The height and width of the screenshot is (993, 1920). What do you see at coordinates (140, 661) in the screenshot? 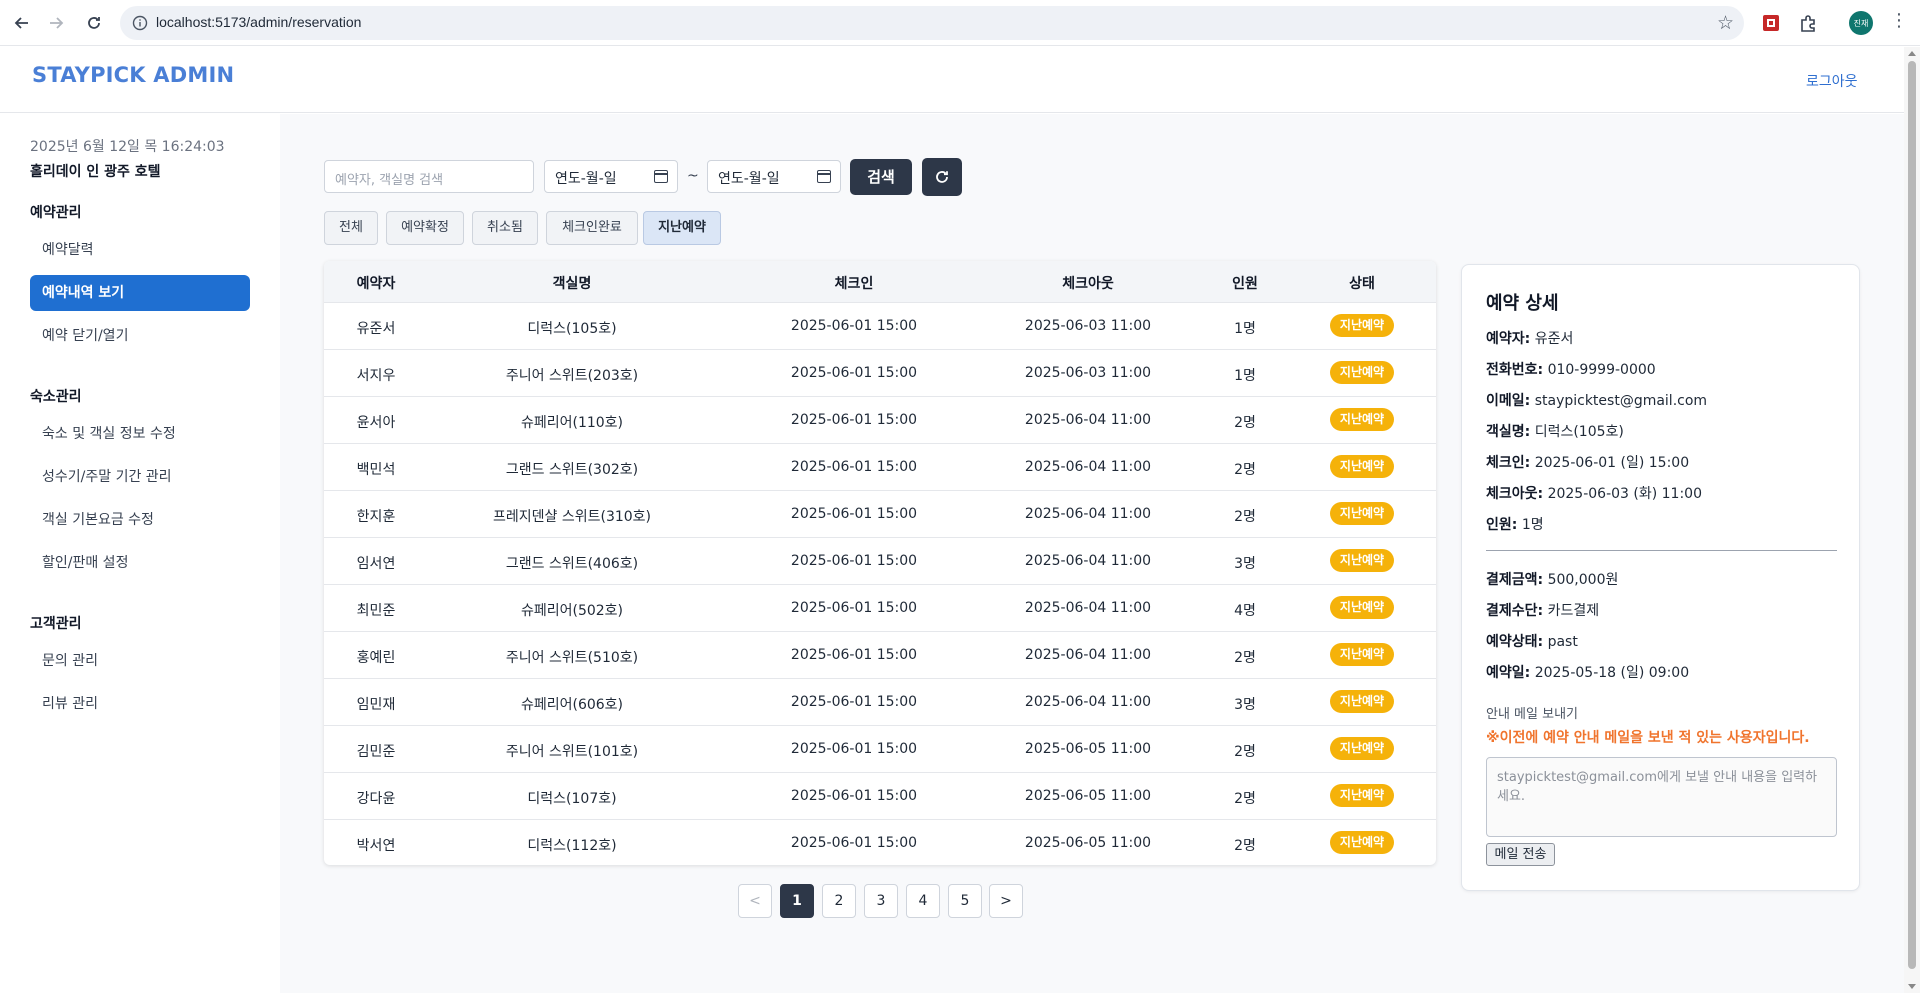
I see `sidebar-item-inquiries: 문의 관리` at bounding box center [140, 661].